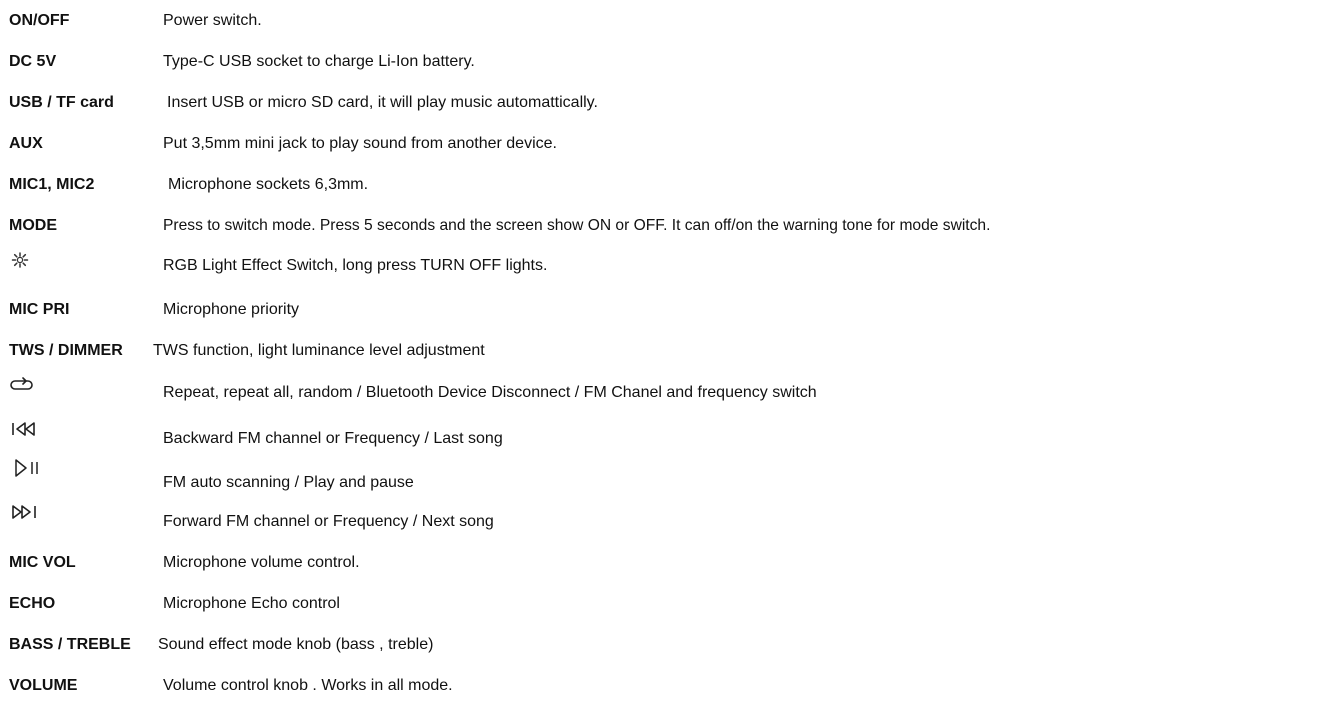 This screenshot has width=1343, height=706. I want to click on list-item-on-off: ON/OFF Power switch., so click(671, 26).